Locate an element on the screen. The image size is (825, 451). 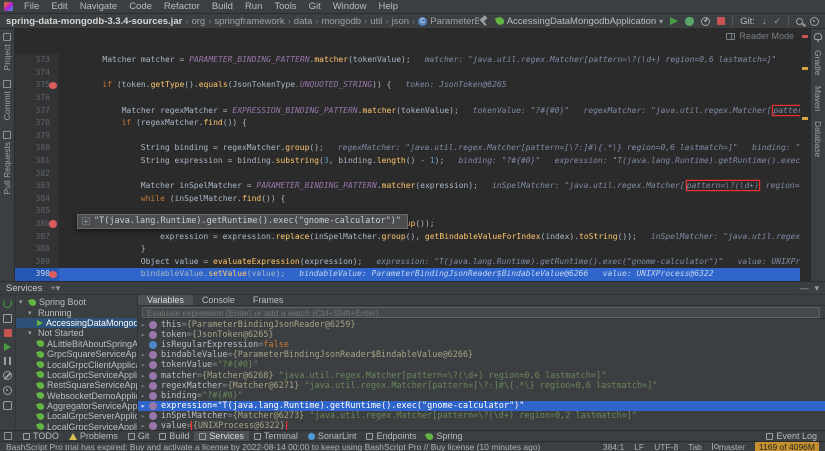
breadcrumb-item: org is located at coordinates (198, 21).